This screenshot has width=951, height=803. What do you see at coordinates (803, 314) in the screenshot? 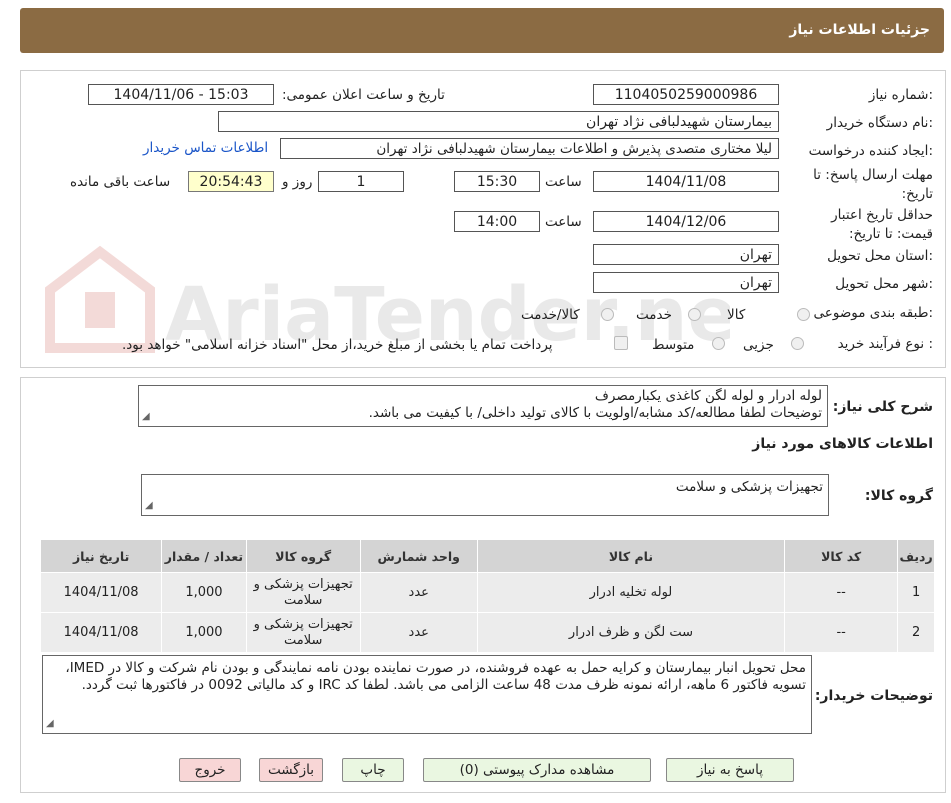
I see `category-goods-radio` at bounding box center [803, 314].